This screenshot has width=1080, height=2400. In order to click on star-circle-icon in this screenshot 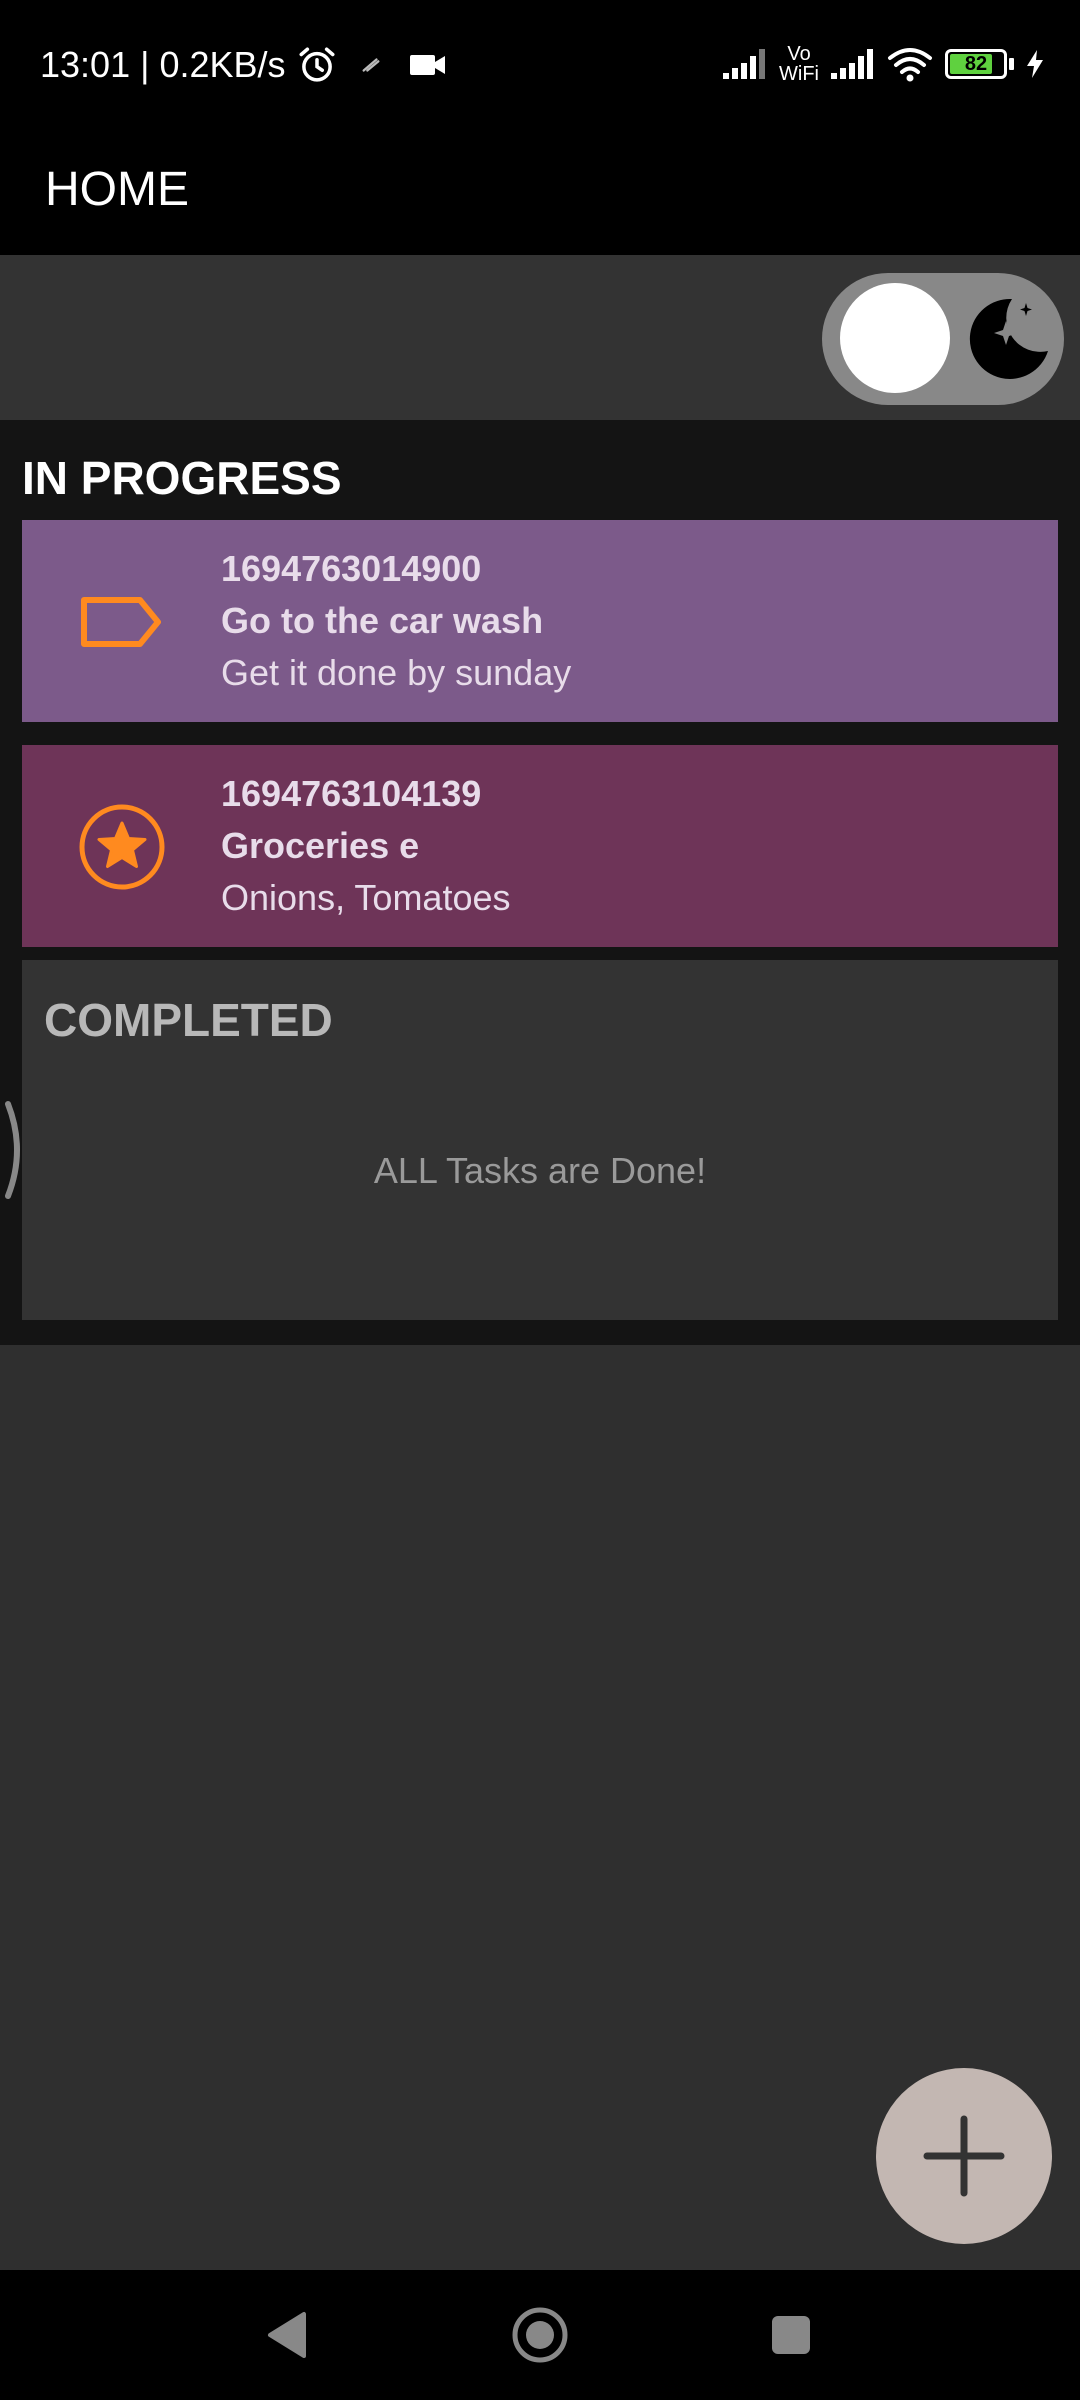, I will do `click(122, 847)`.